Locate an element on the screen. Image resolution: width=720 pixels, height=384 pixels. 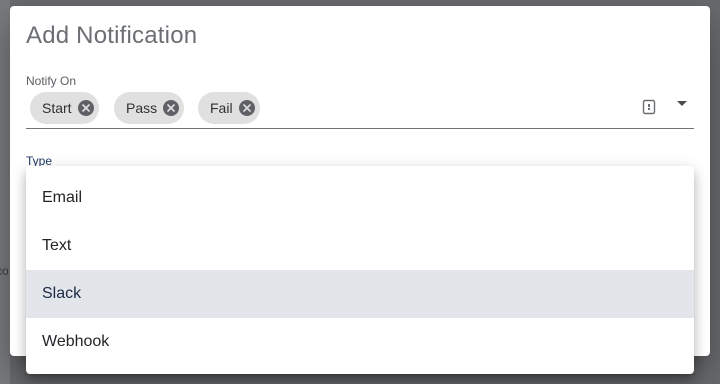
chip-pass: Pass is located at coordinates (149, 108).